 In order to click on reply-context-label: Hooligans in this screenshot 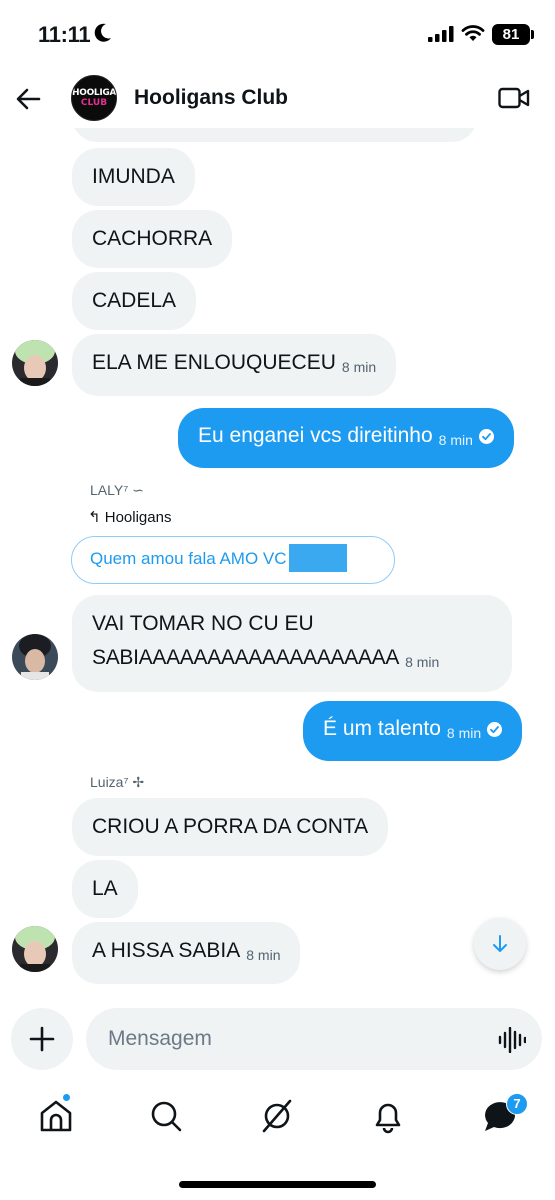, I will do `click(138, 517)`.